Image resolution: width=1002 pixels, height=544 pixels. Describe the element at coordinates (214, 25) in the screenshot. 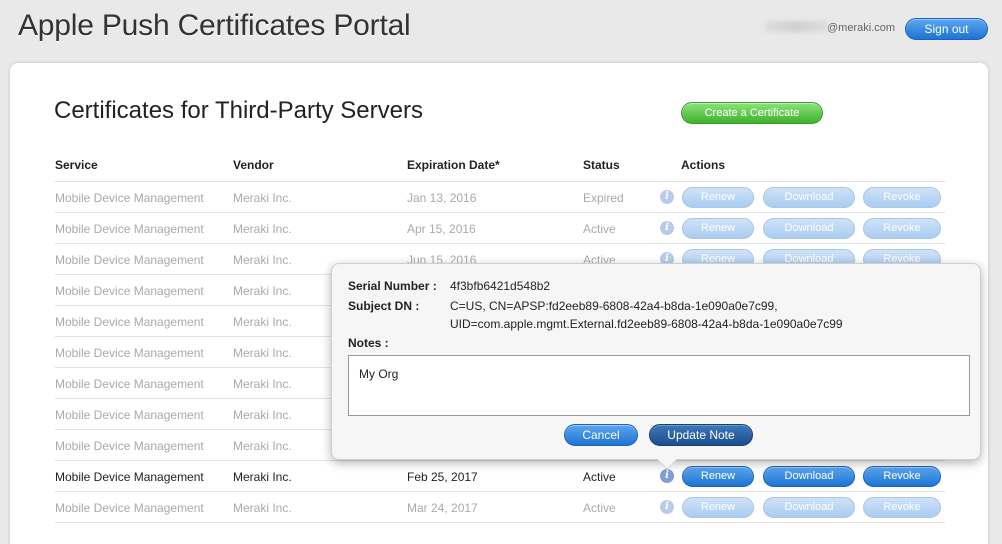

I see `app-title: Apple Push Certificates Portal` at that location.